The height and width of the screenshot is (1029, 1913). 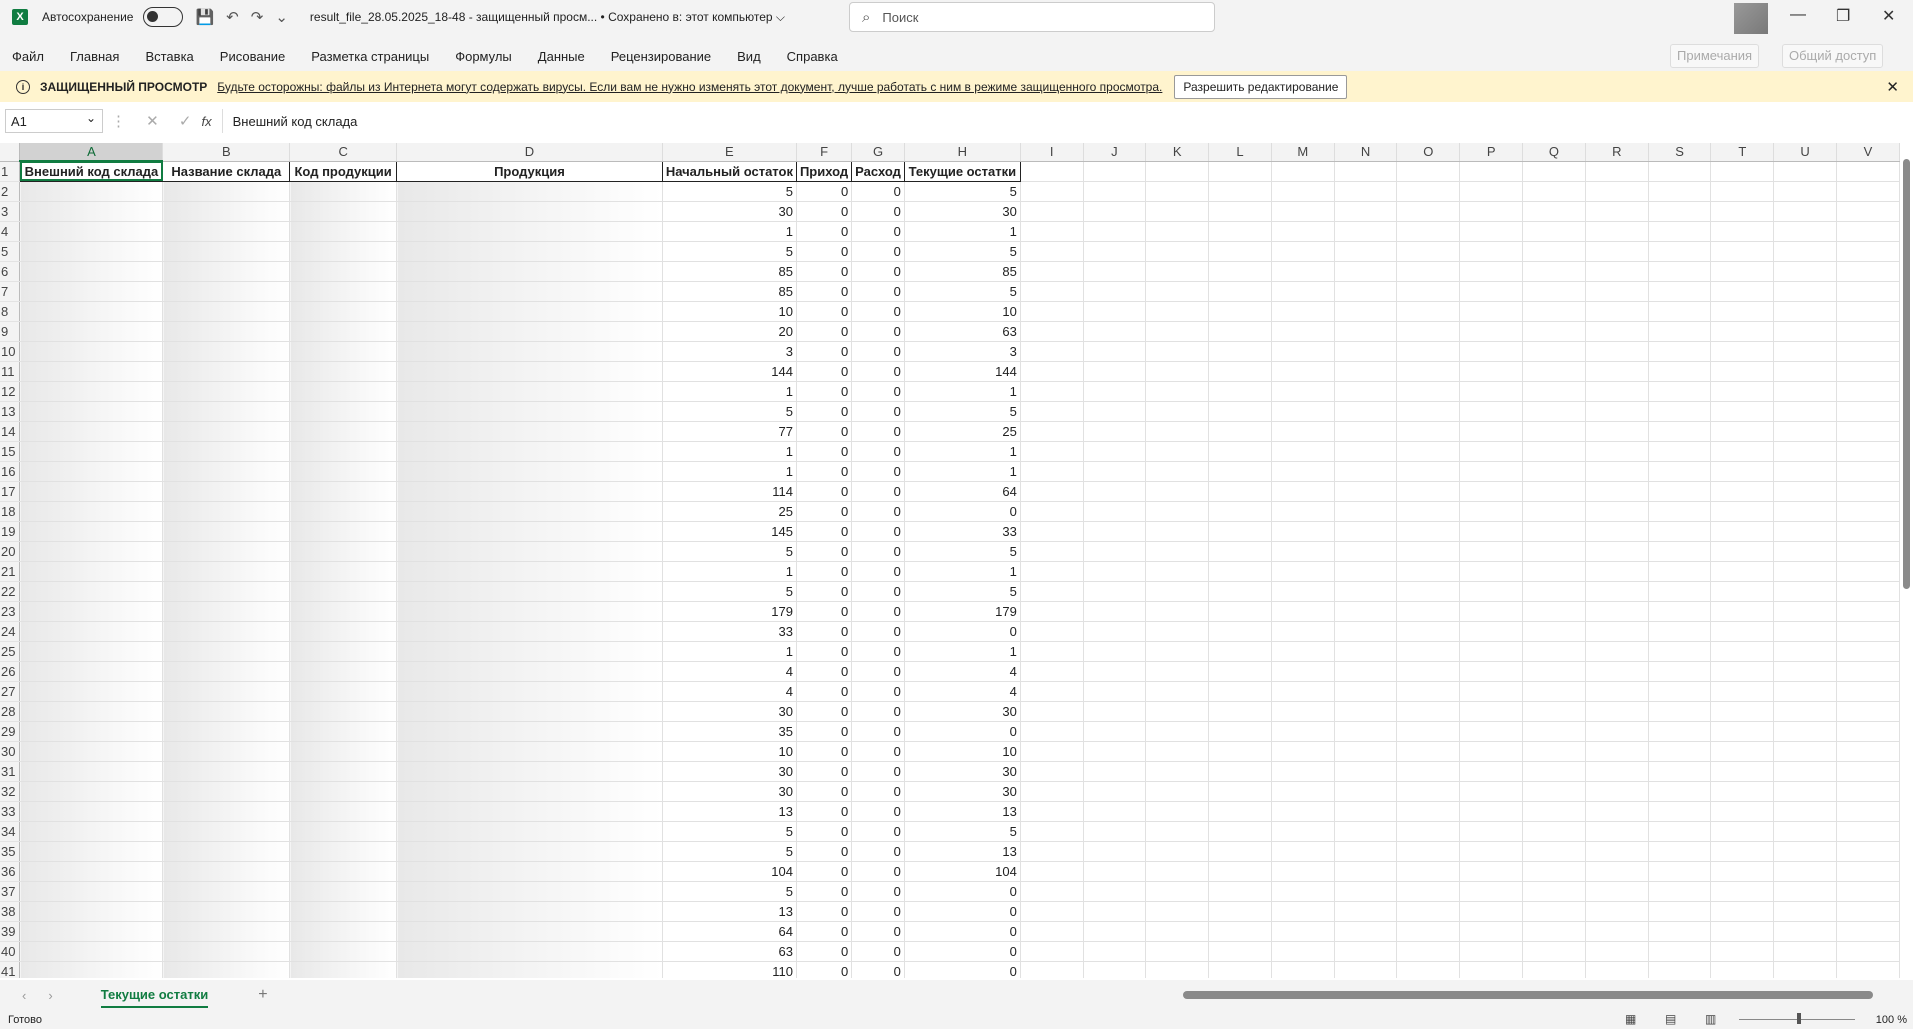 What do you see at coordinates (962, 371) in the screenshot?
I see `value-cell: 144` at bounding box center [962, 371].